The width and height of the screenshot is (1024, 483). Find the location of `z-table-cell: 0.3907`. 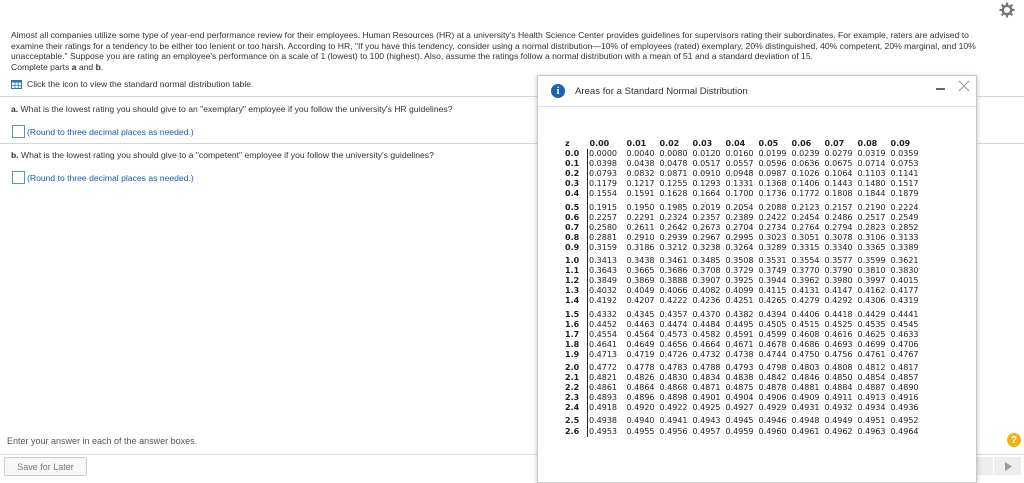

z-table-cell: 0.3907 is located at coordinates (706, 281).